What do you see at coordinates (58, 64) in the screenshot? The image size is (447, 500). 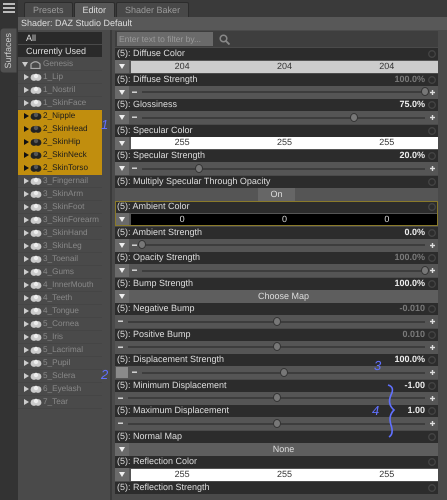 I see `tree-label: Genesis` at bounding box center [58, 64].